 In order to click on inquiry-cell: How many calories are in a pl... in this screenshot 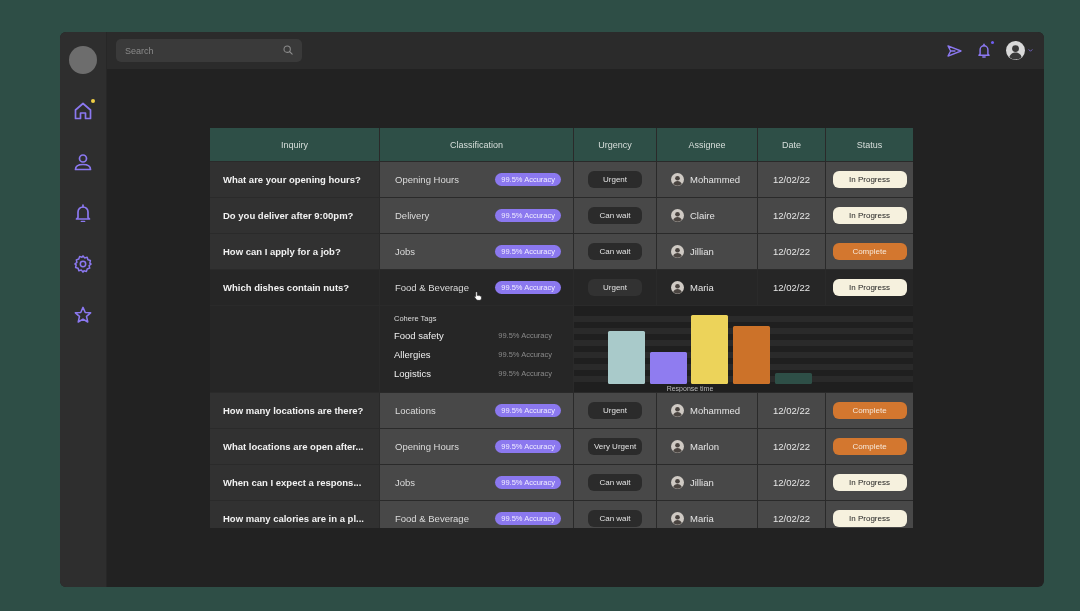, I will do `click(294, 514)`.